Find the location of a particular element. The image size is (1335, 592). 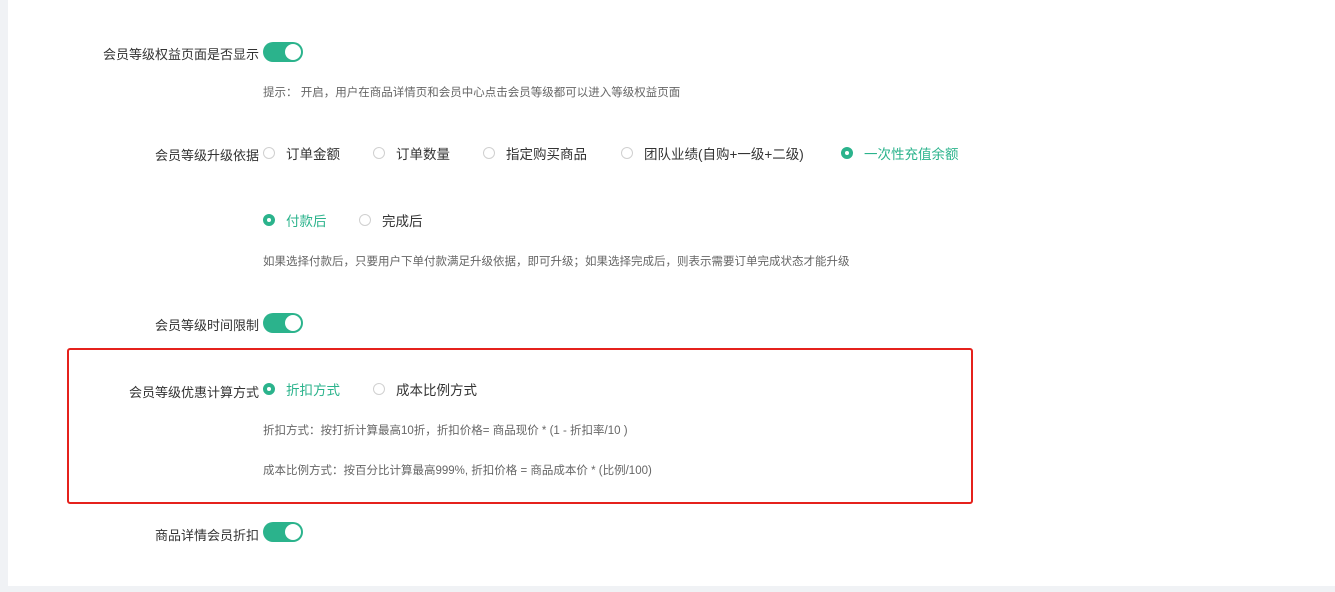

radio-after-payment: 付款后 is located at coordinates (295, 220).